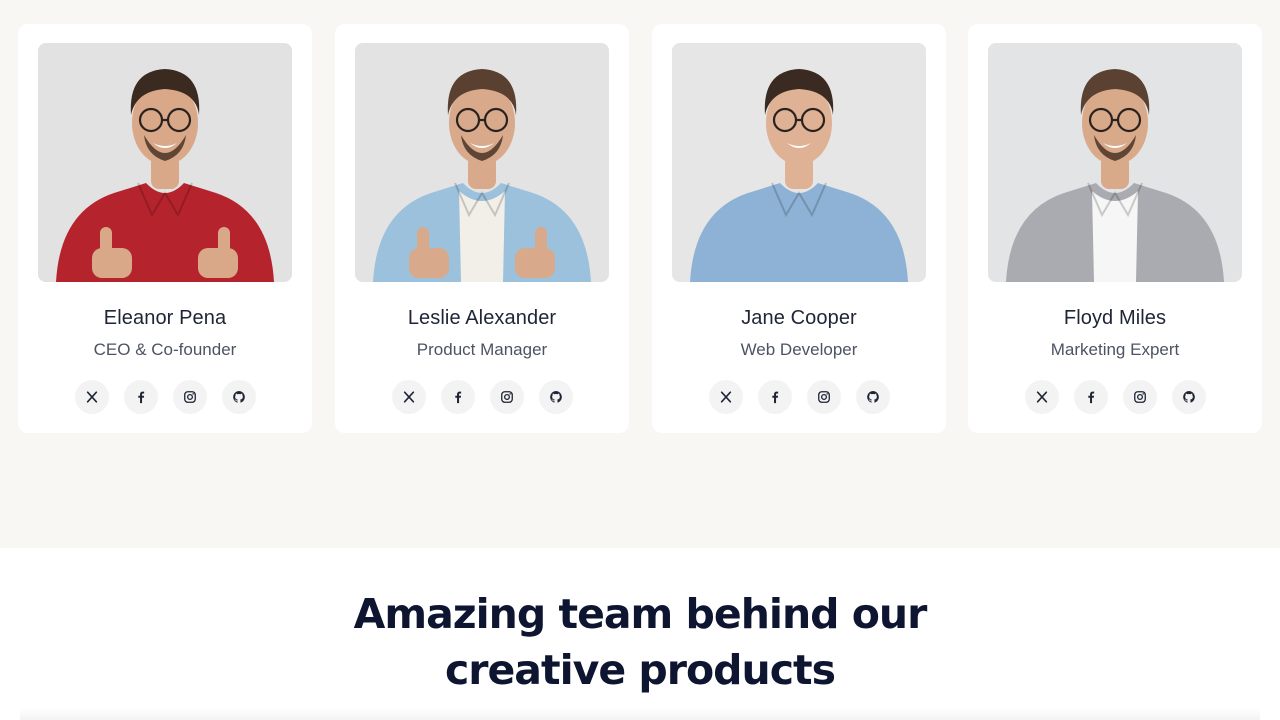  What do you see at coordinates (640, 714) in the screenshot?
I see `divider` at bounding box center [640, 714].